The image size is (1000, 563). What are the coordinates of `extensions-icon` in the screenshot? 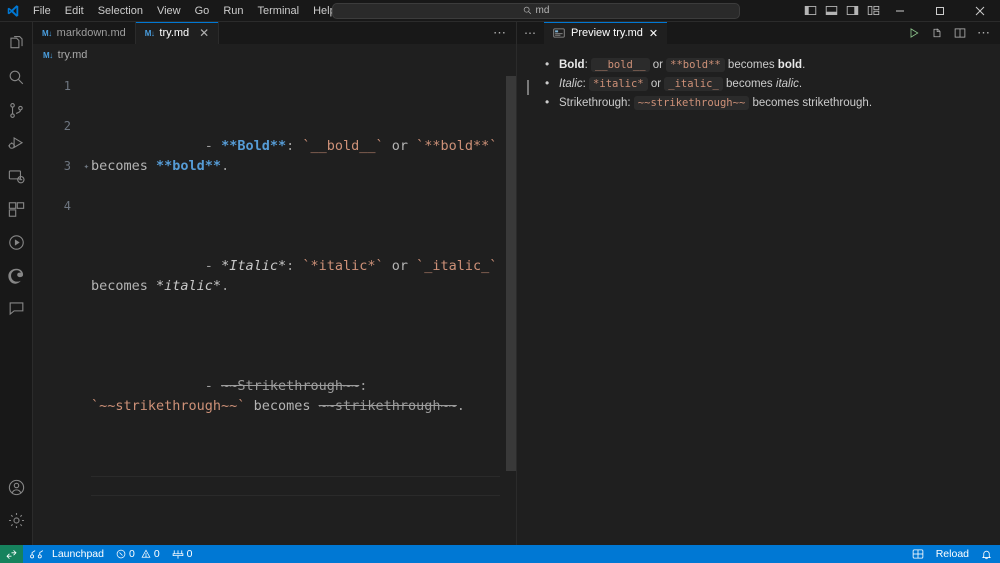 It's located at (16, 209).